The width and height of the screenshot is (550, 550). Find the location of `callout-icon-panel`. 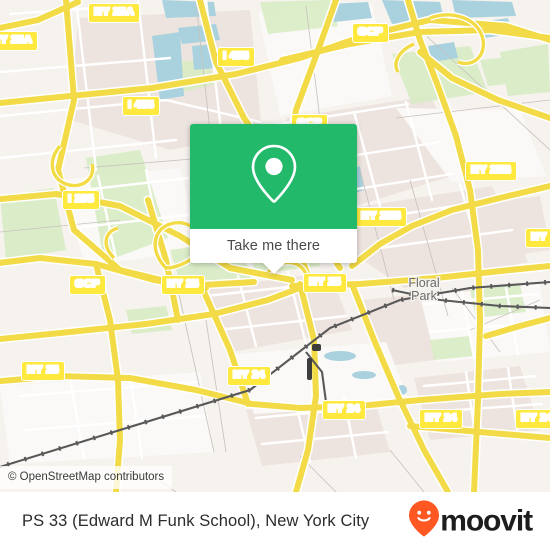

callout-icon-panel is located at coordinates (273, 176).